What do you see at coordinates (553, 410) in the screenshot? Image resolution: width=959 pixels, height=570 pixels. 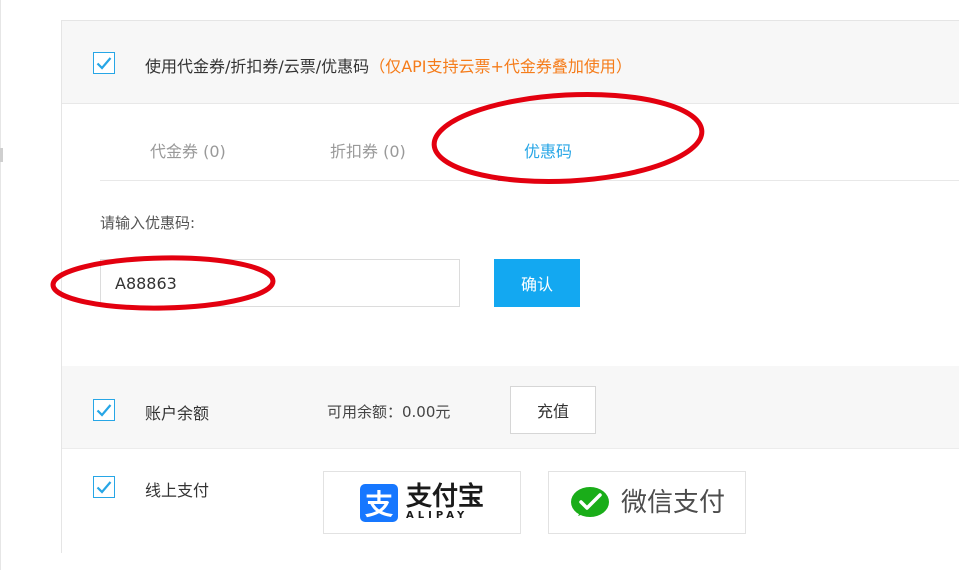 I see `recharge-button: 充值` at bounding box center [553, 410].